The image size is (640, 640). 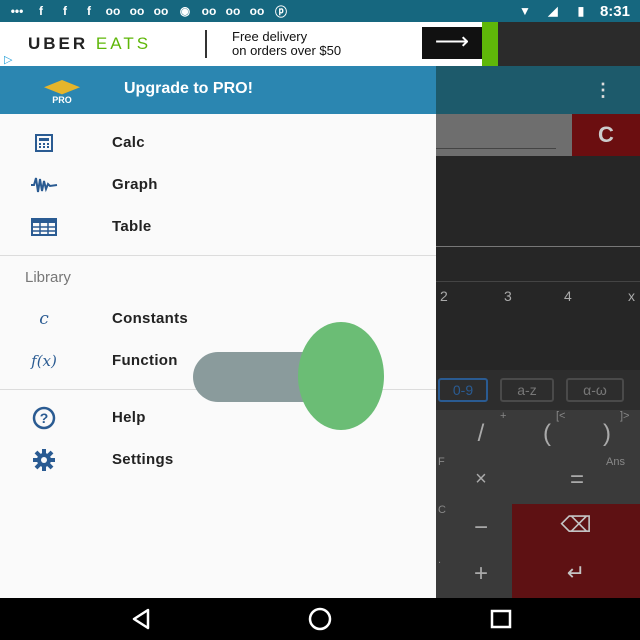 I want to click on ad-text: Free delivery on orders over $50, so click(x=286, y=44).